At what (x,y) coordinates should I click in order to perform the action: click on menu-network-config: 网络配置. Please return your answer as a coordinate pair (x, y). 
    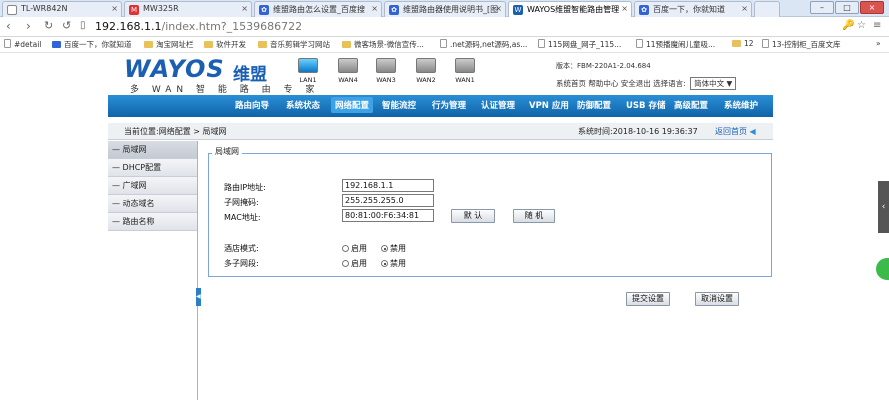
    Looking at the image, I should click on (352, 105).